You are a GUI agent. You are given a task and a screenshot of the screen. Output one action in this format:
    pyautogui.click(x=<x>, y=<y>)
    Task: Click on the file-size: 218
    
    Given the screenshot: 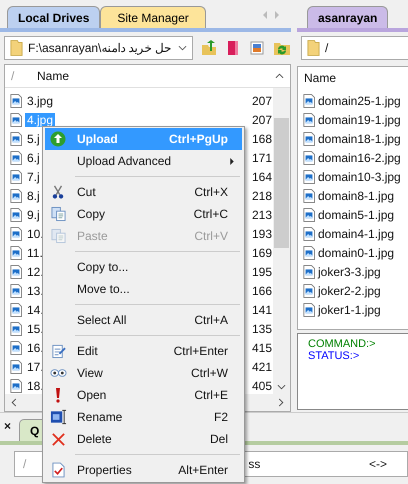 What is the action you would take?
    pyautogui.click(x=262, y=195)
    